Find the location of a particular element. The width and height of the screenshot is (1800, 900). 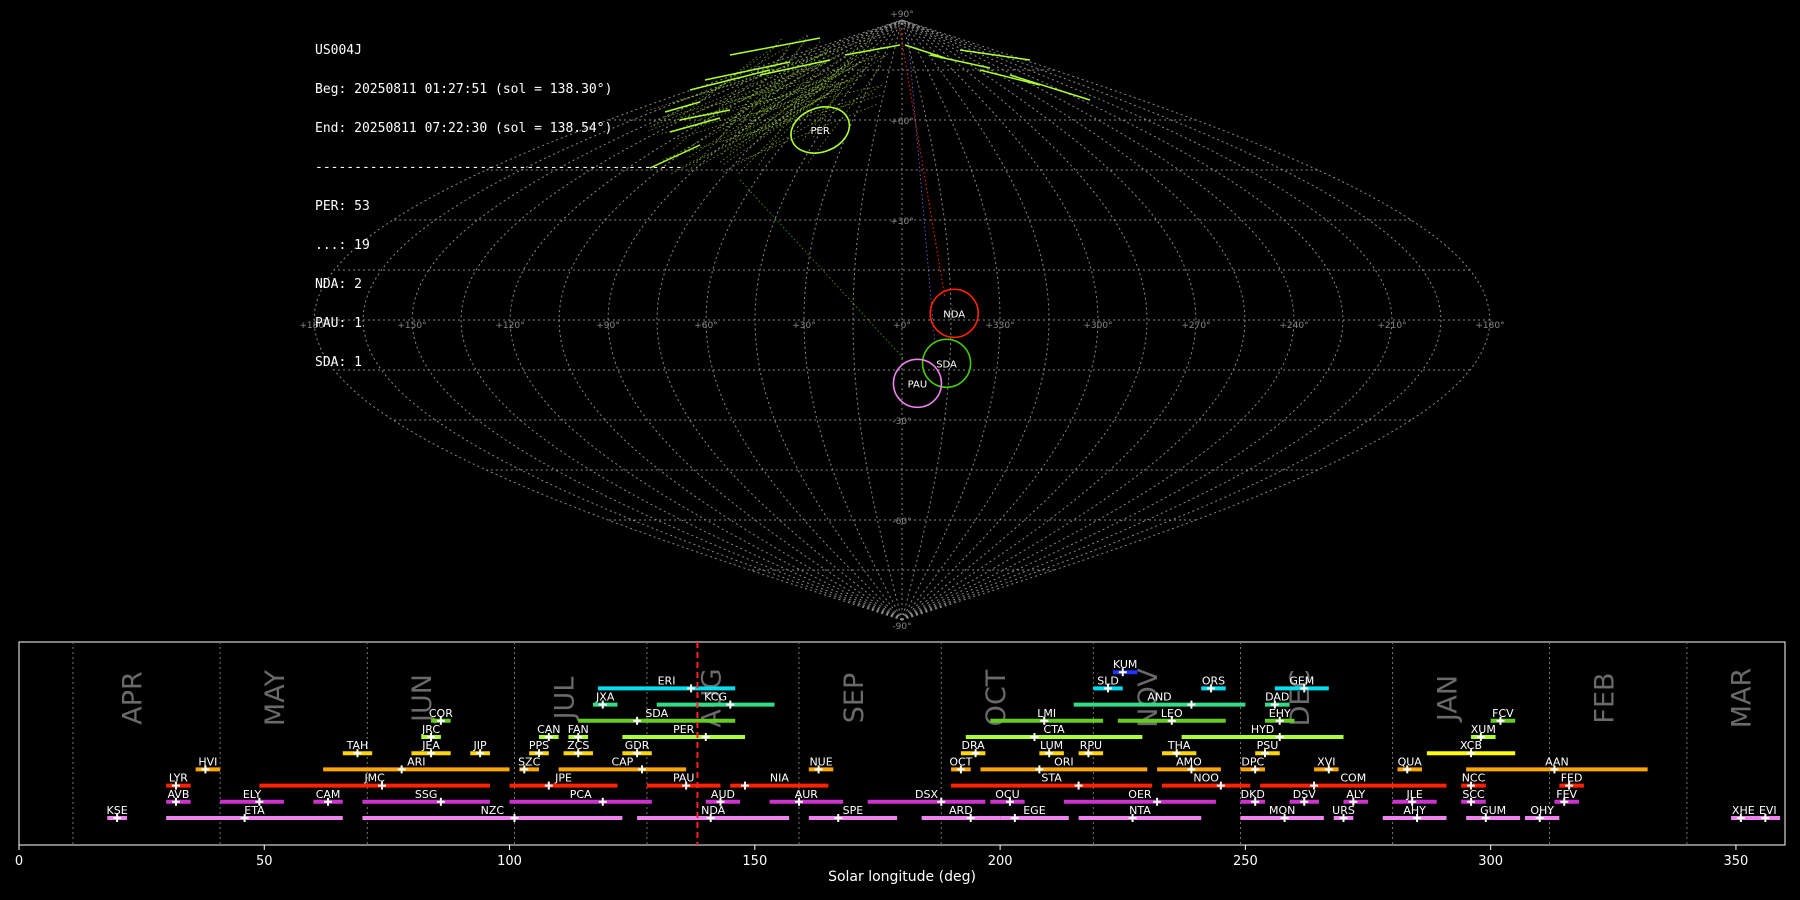

shower-label: AMO is located at coordinates (1189, 761).